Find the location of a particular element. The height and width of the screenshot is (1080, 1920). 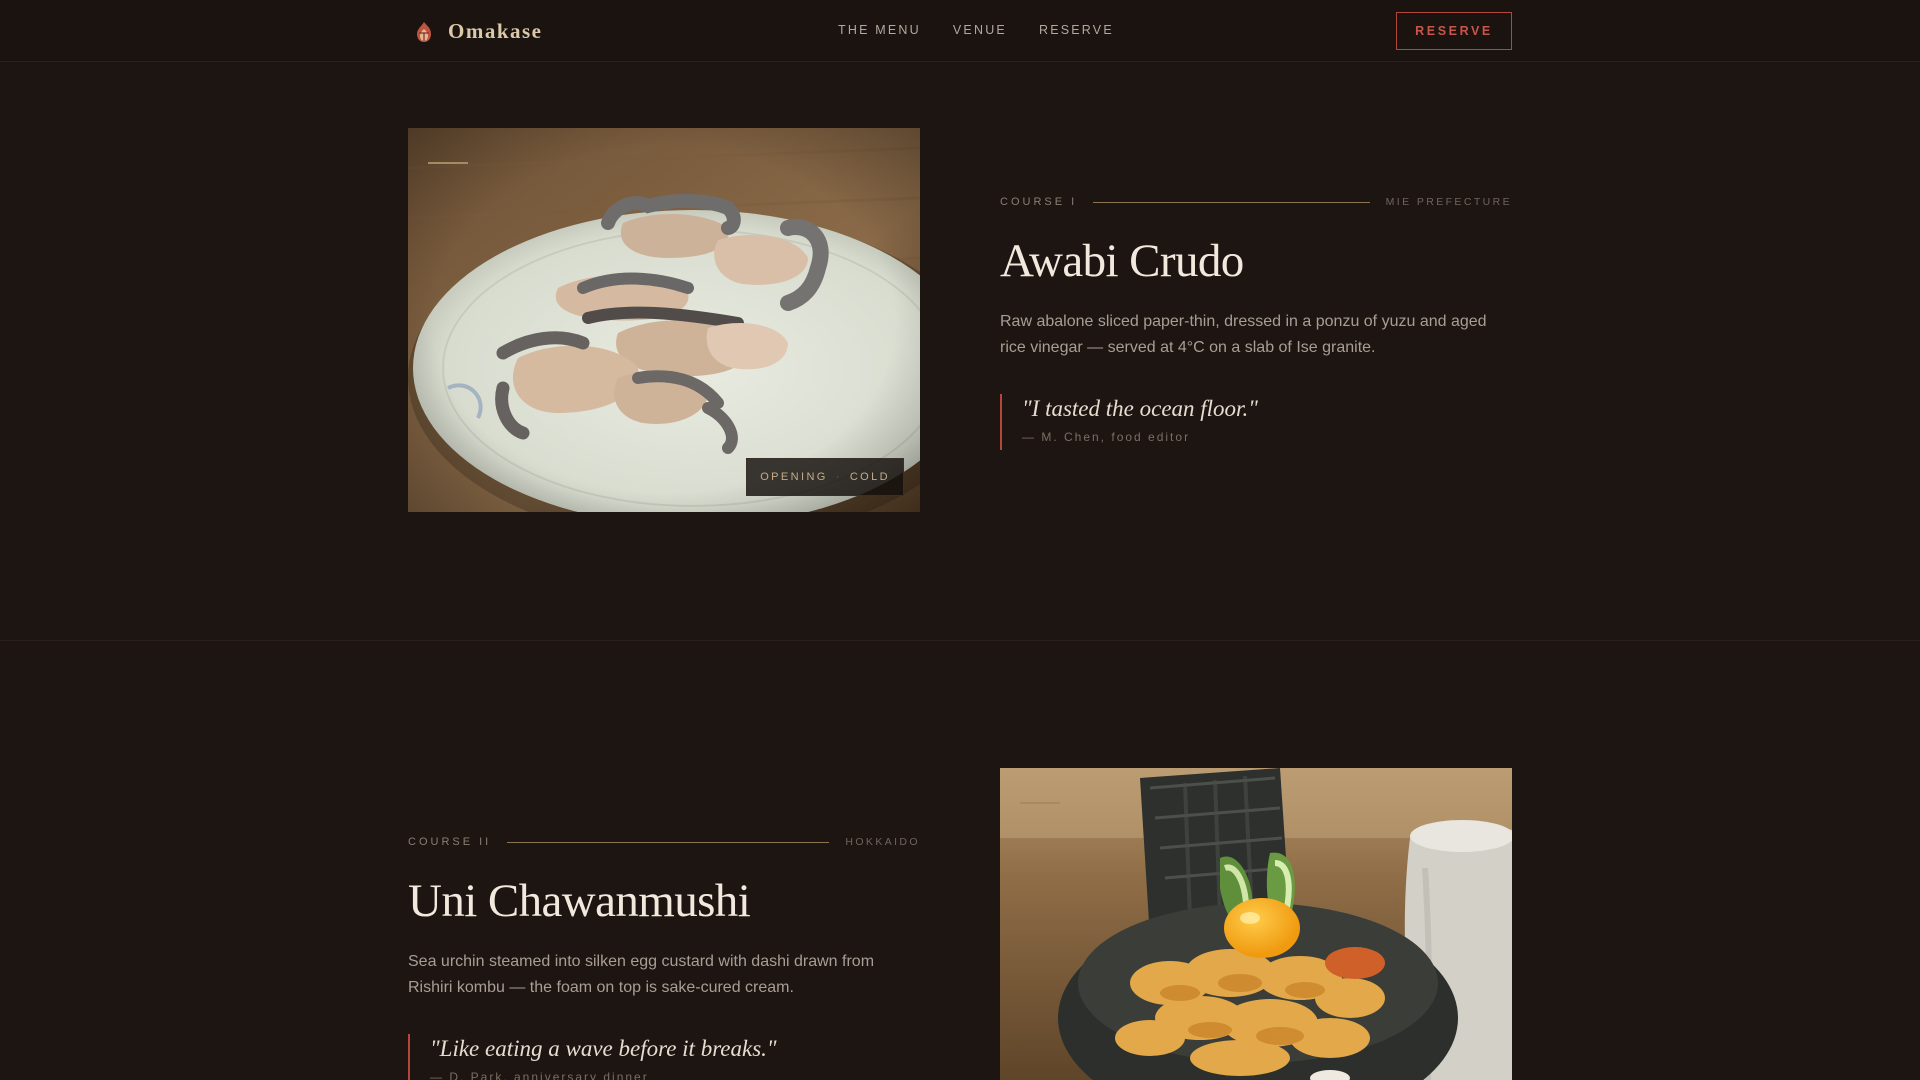

abalone-dish-image is located at coordinates (664, 320).